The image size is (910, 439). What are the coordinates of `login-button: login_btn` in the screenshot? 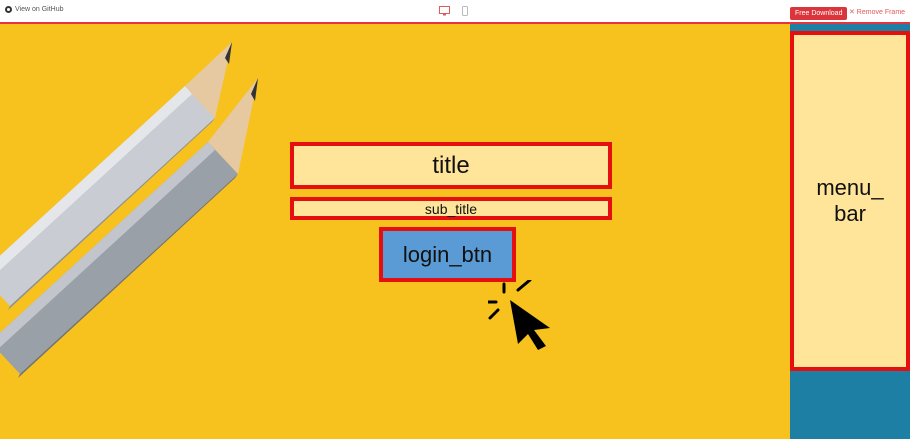 It's located at (447, 254).